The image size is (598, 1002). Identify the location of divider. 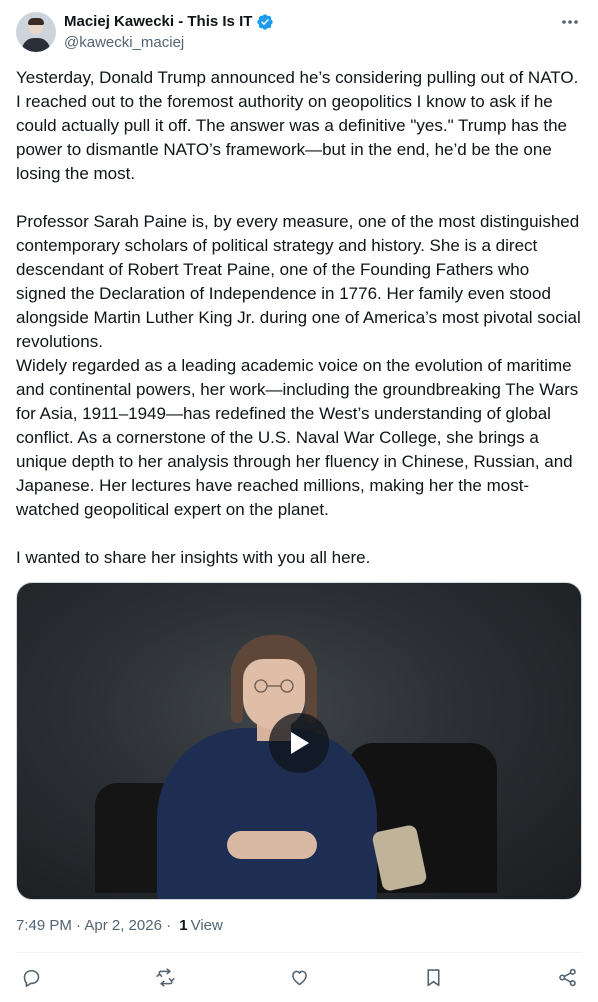
(299, 952).